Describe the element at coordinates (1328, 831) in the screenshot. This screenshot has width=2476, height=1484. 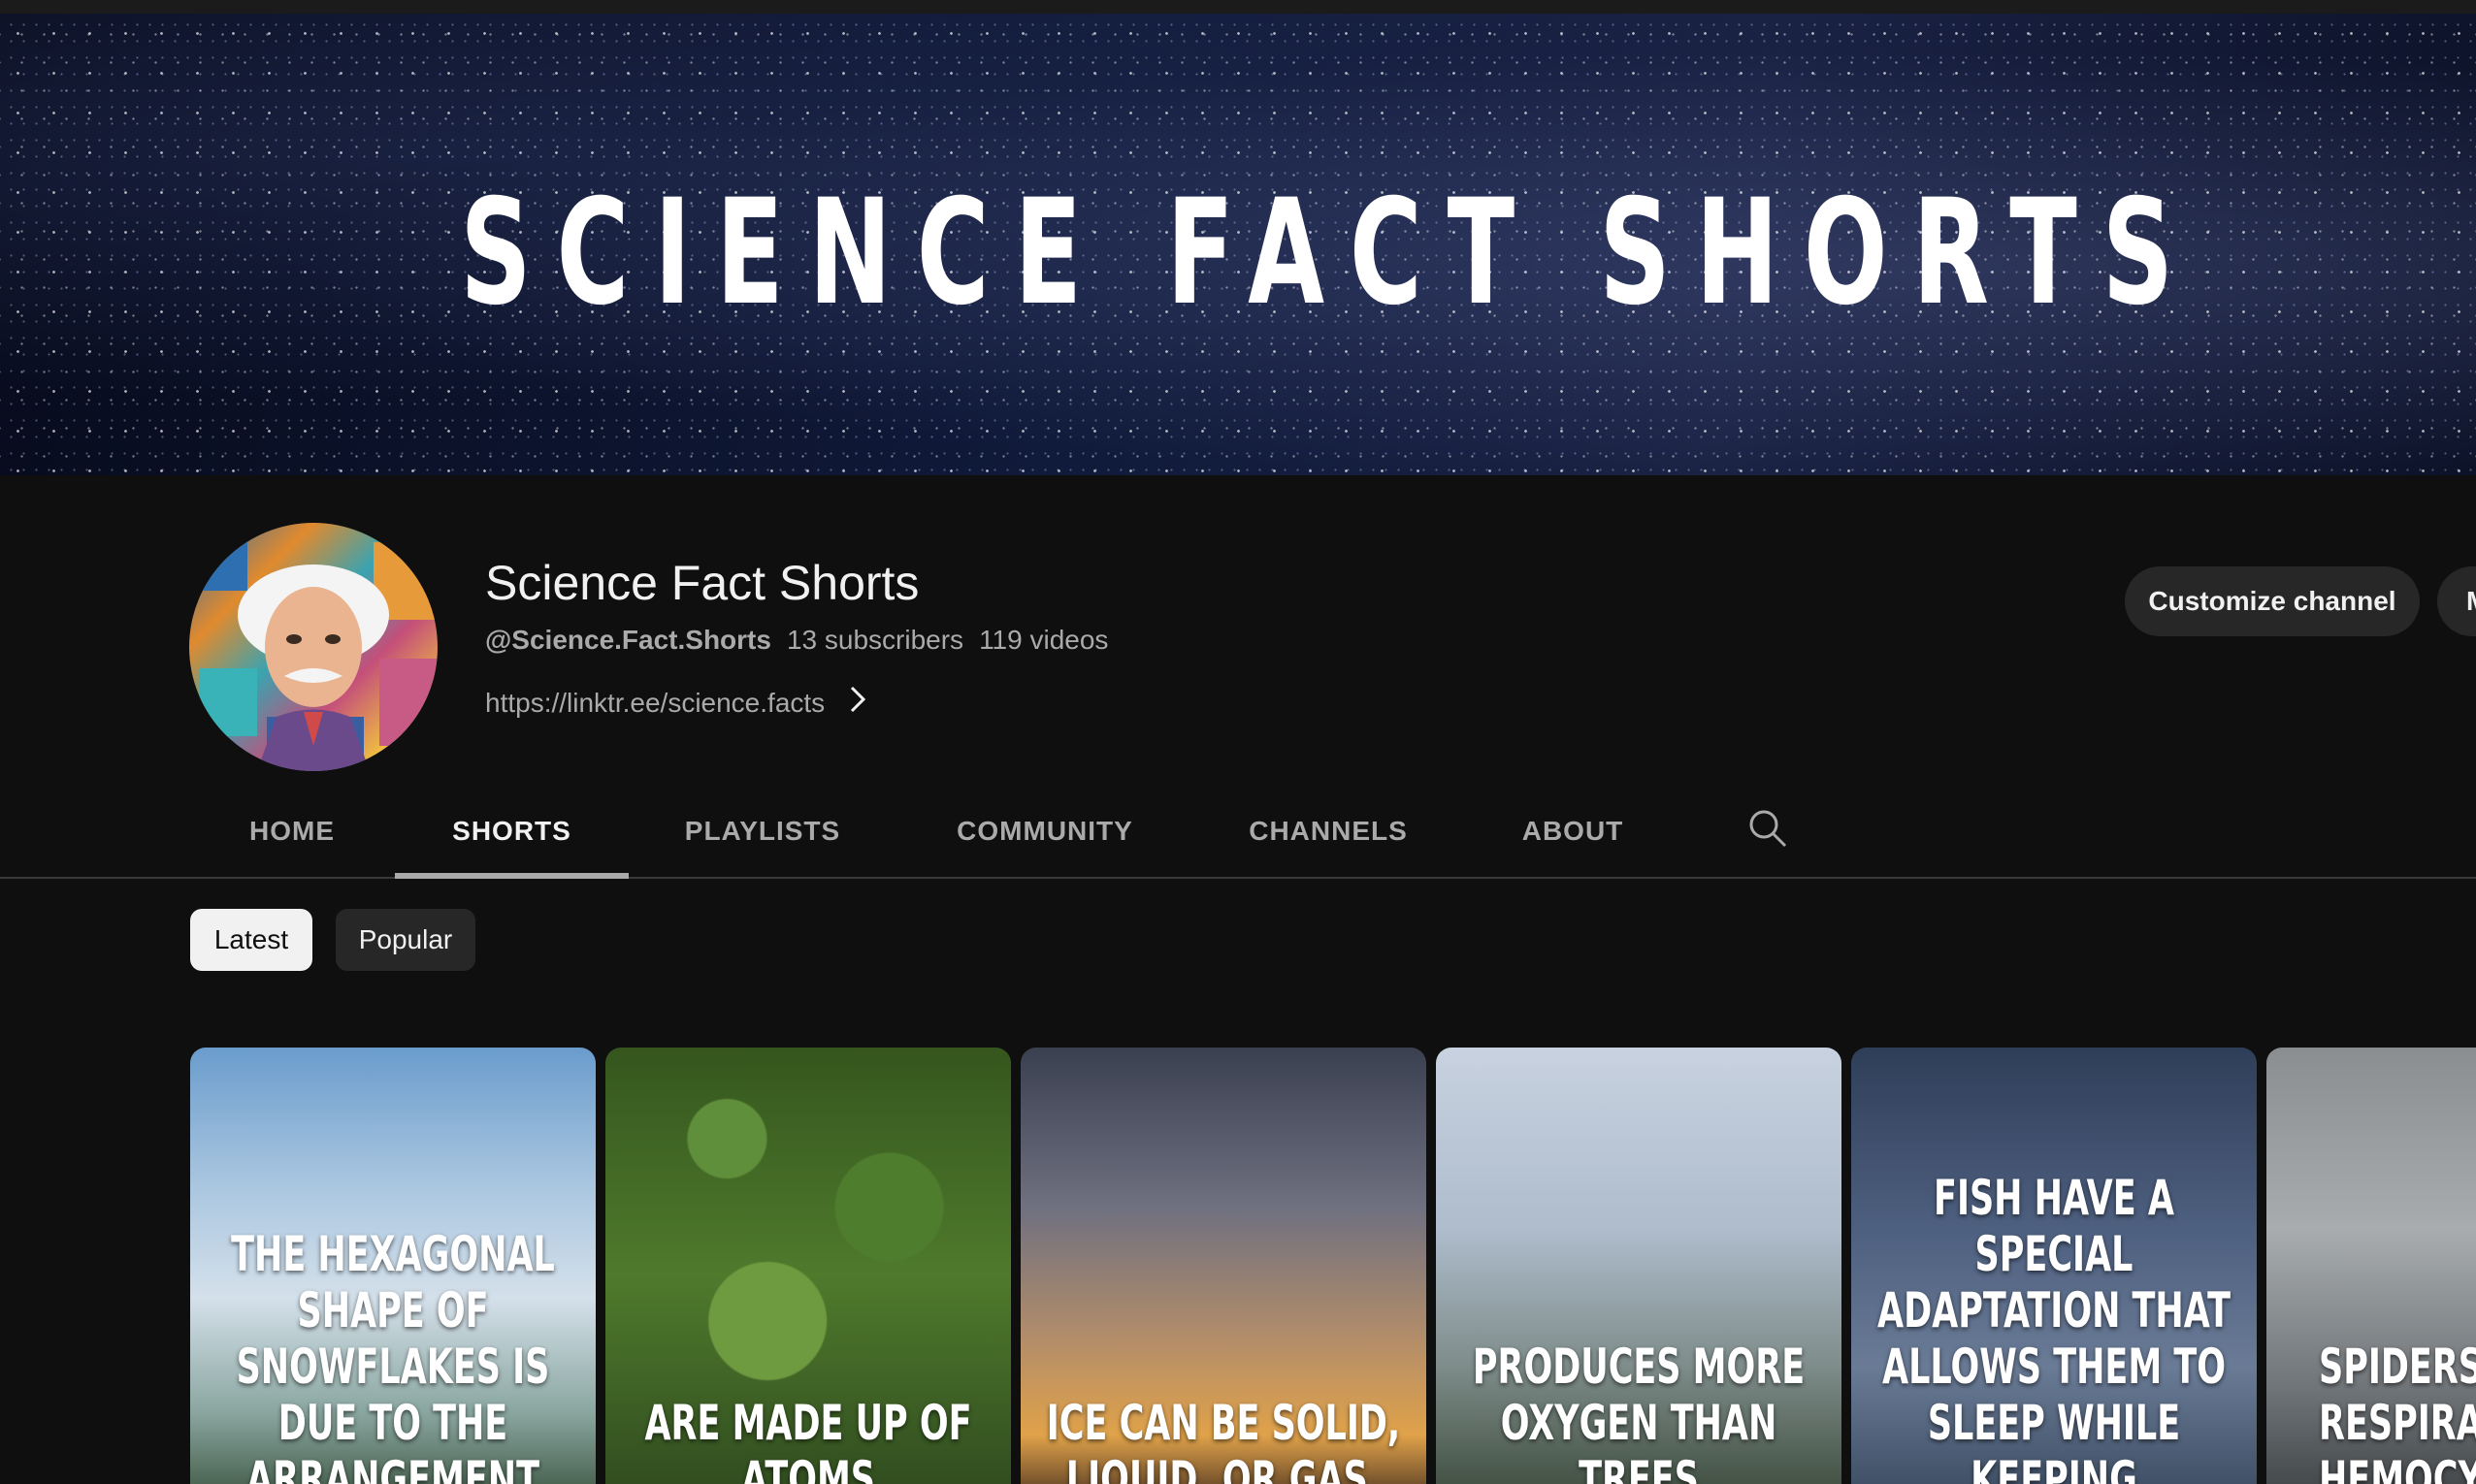
I see `tab-channels: CHANNELS` at that location.